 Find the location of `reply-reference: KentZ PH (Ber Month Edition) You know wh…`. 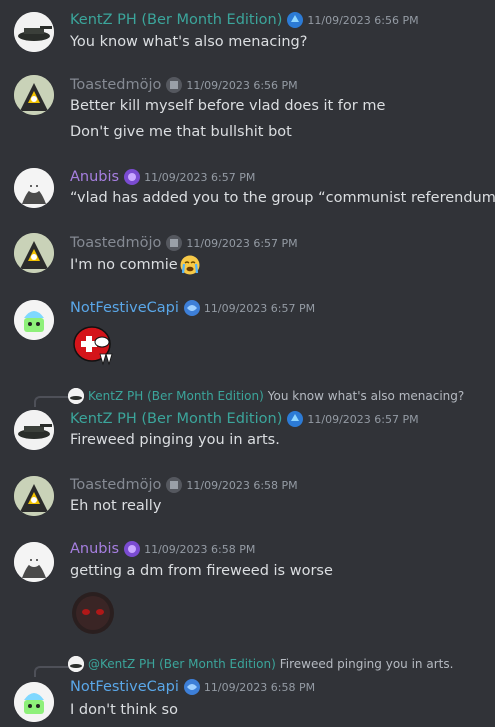

reply-reference: KentZ PH (Ber Month Edition) You know wh… is located at coordinates (248, 396).